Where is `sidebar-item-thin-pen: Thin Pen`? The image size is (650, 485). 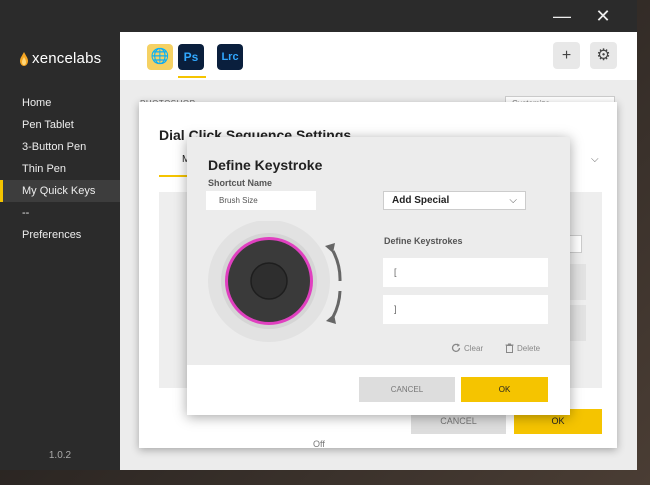 sidebar-item-thin-pen: Thin Pen is located at coordinates (60, 169).